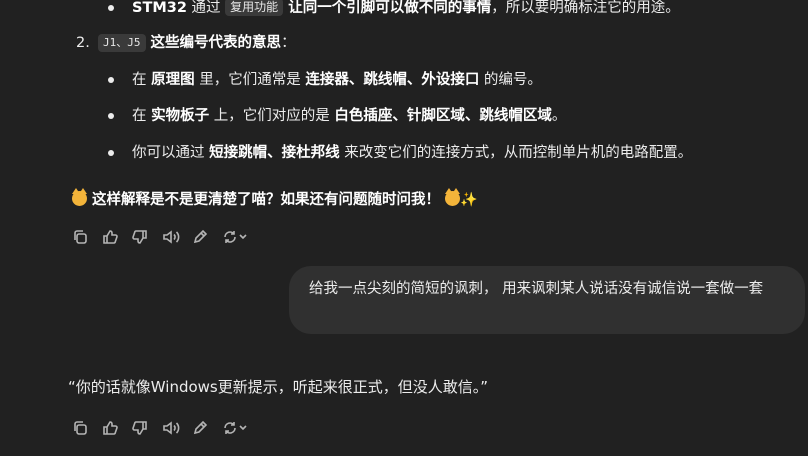 The height and width of the screenshot is (456, 808). Describe the element at coordinates (122, 43) in the screenshot. I see `inline-code: J1、J5` at that location.